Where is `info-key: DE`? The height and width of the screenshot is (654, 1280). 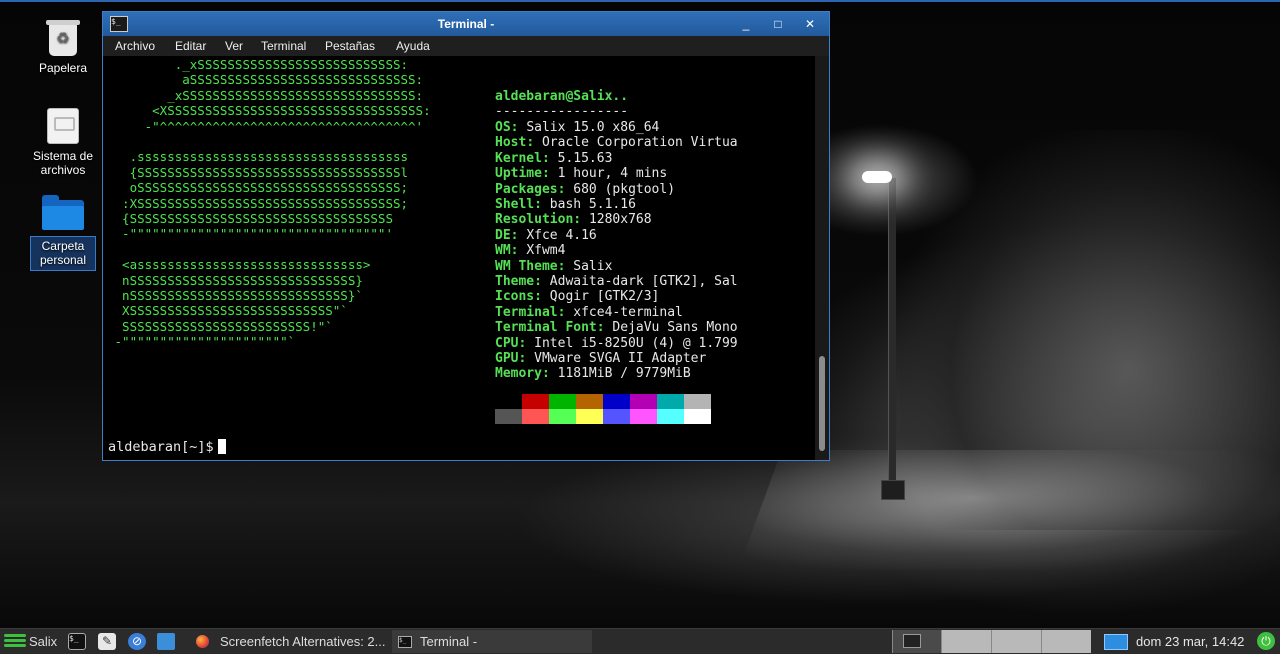
info-key: DE is located at coordinates (503, 235).